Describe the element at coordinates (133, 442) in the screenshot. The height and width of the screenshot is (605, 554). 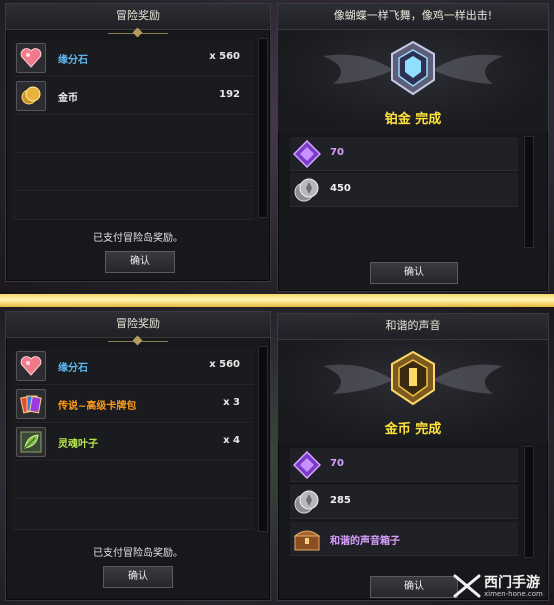
I see `list-item: 灵魂叶子 x 4` at that location.